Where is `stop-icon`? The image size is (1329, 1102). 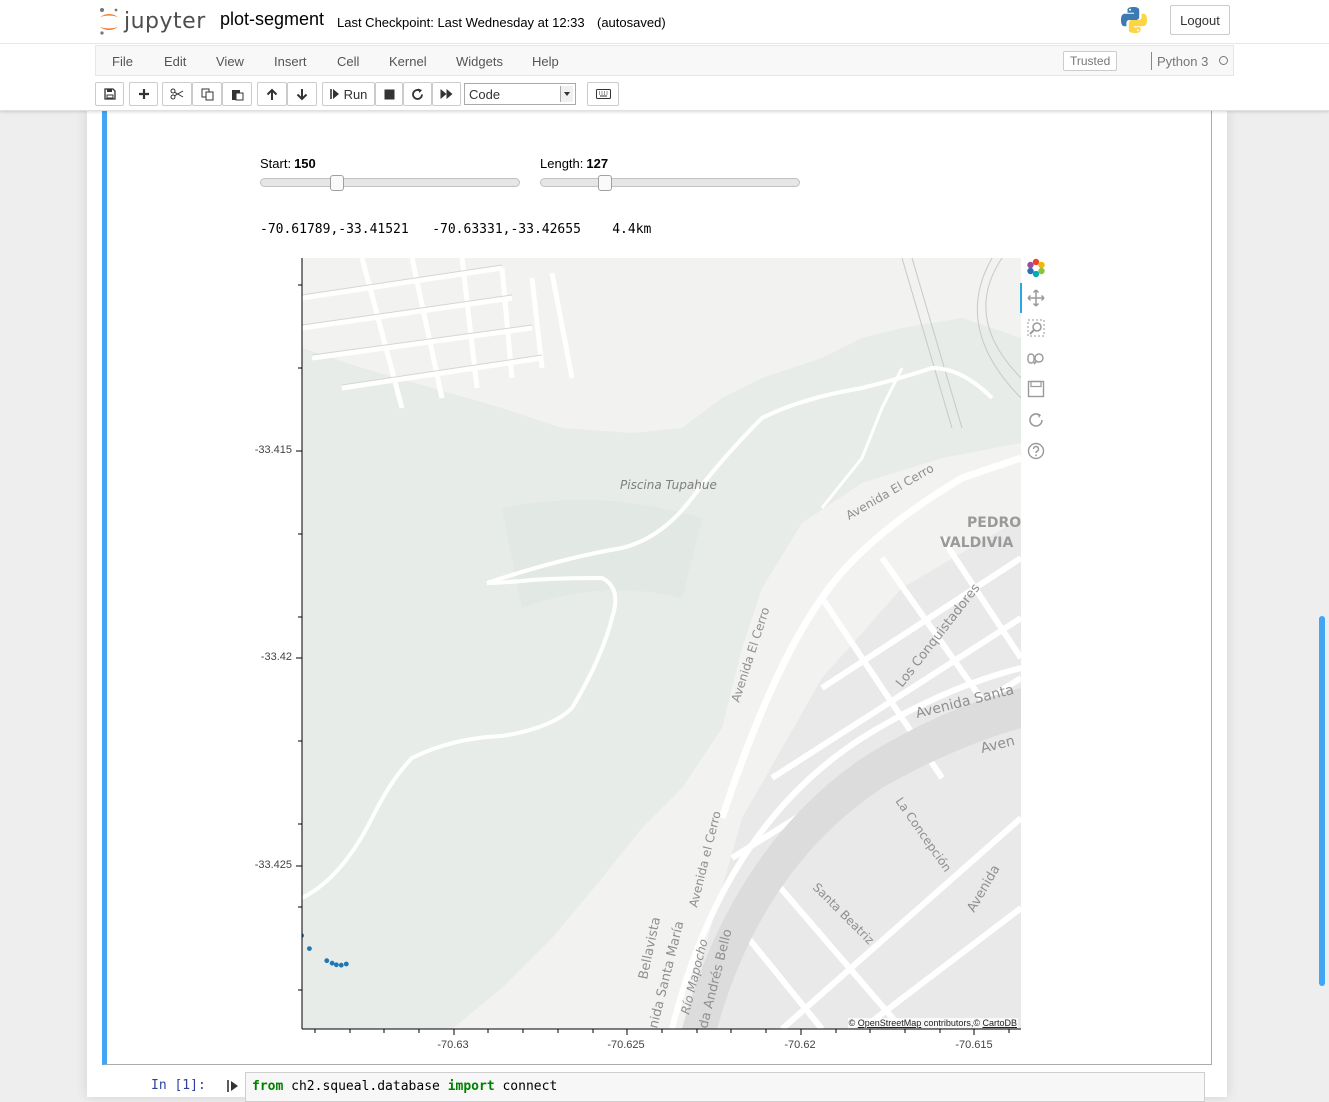 stop-icon is located at coordinates (389, 94).